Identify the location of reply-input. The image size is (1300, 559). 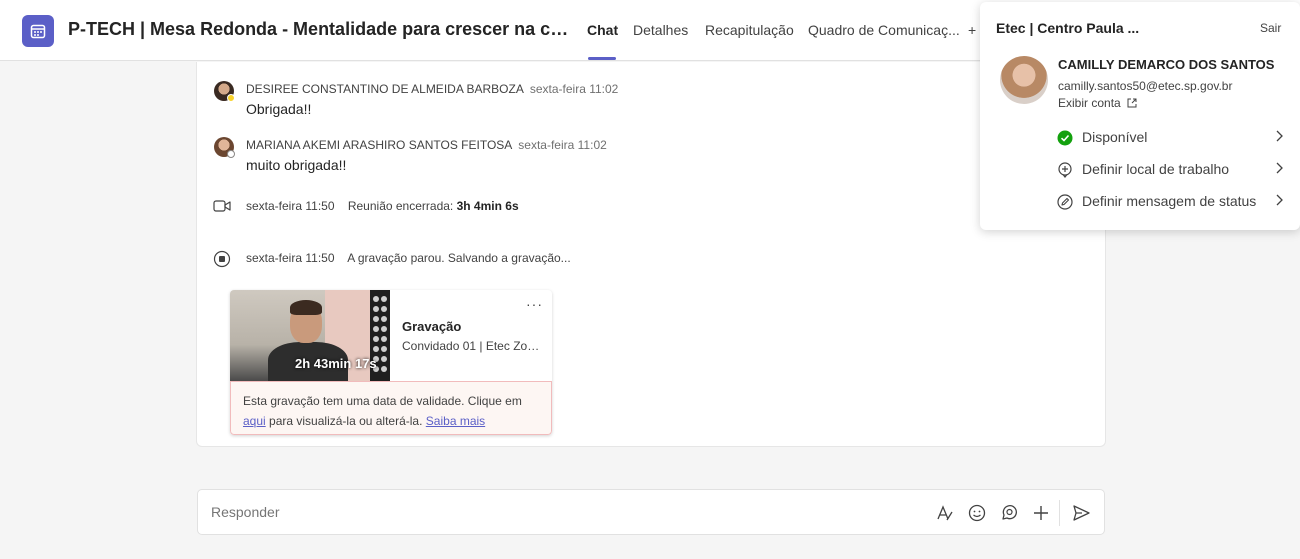
(511, 512).